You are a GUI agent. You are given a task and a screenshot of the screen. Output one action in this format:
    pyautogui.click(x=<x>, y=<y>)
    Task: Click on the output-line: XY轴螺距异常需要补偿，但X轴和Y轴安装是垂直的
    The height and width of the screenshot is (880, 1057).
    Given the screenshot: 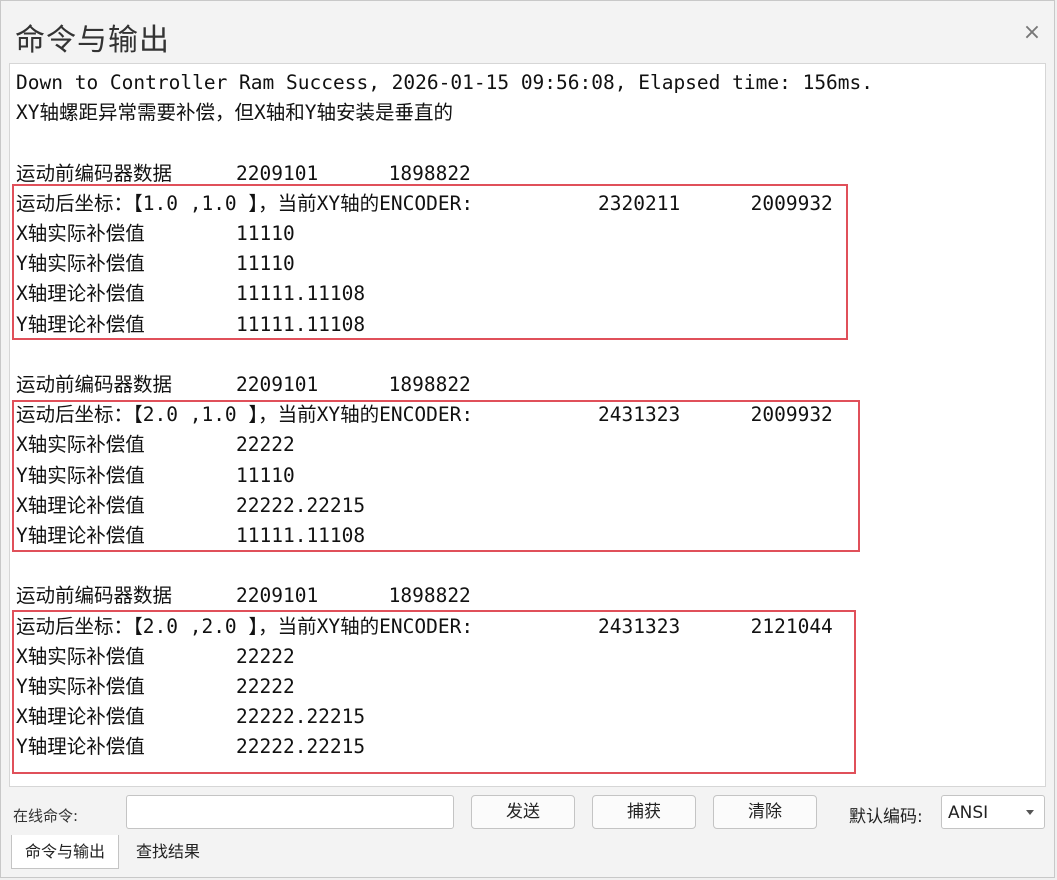 What is the action you would take?
    pyautogui.click(x=234, y=113)
    